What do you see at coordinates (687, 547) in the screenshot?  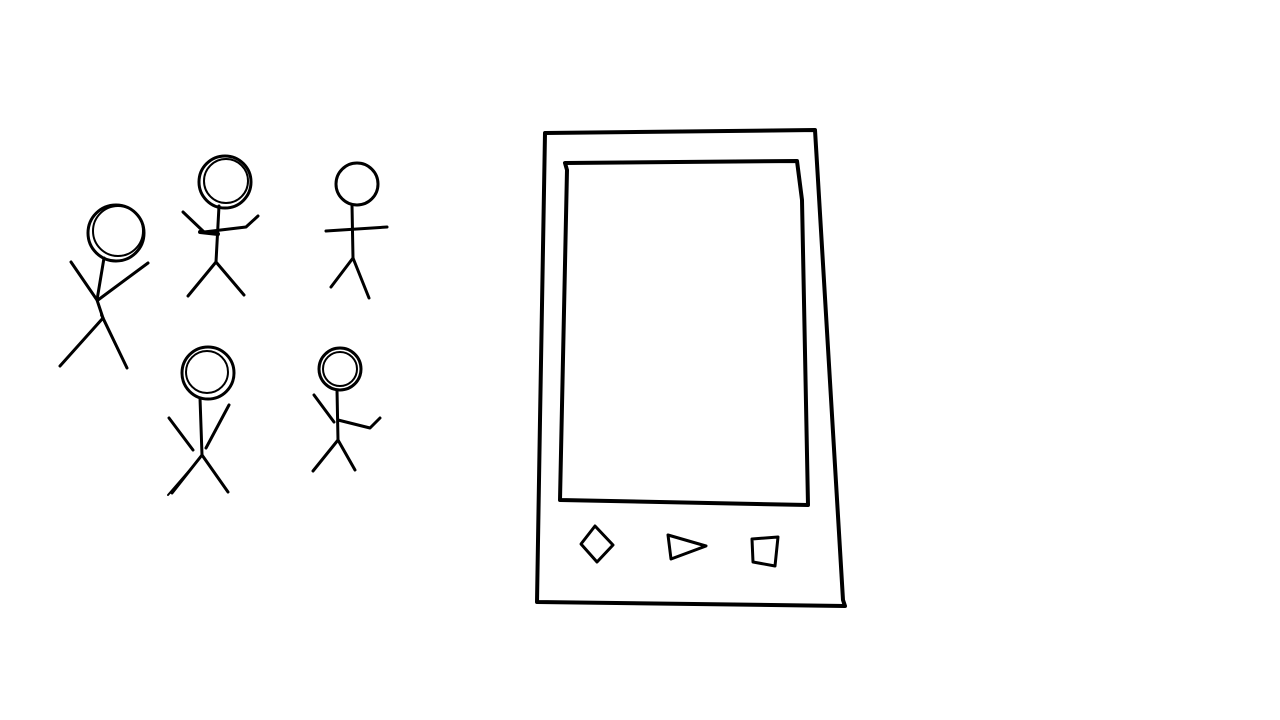 I see `play-icon` at bounding box center [687, 547].